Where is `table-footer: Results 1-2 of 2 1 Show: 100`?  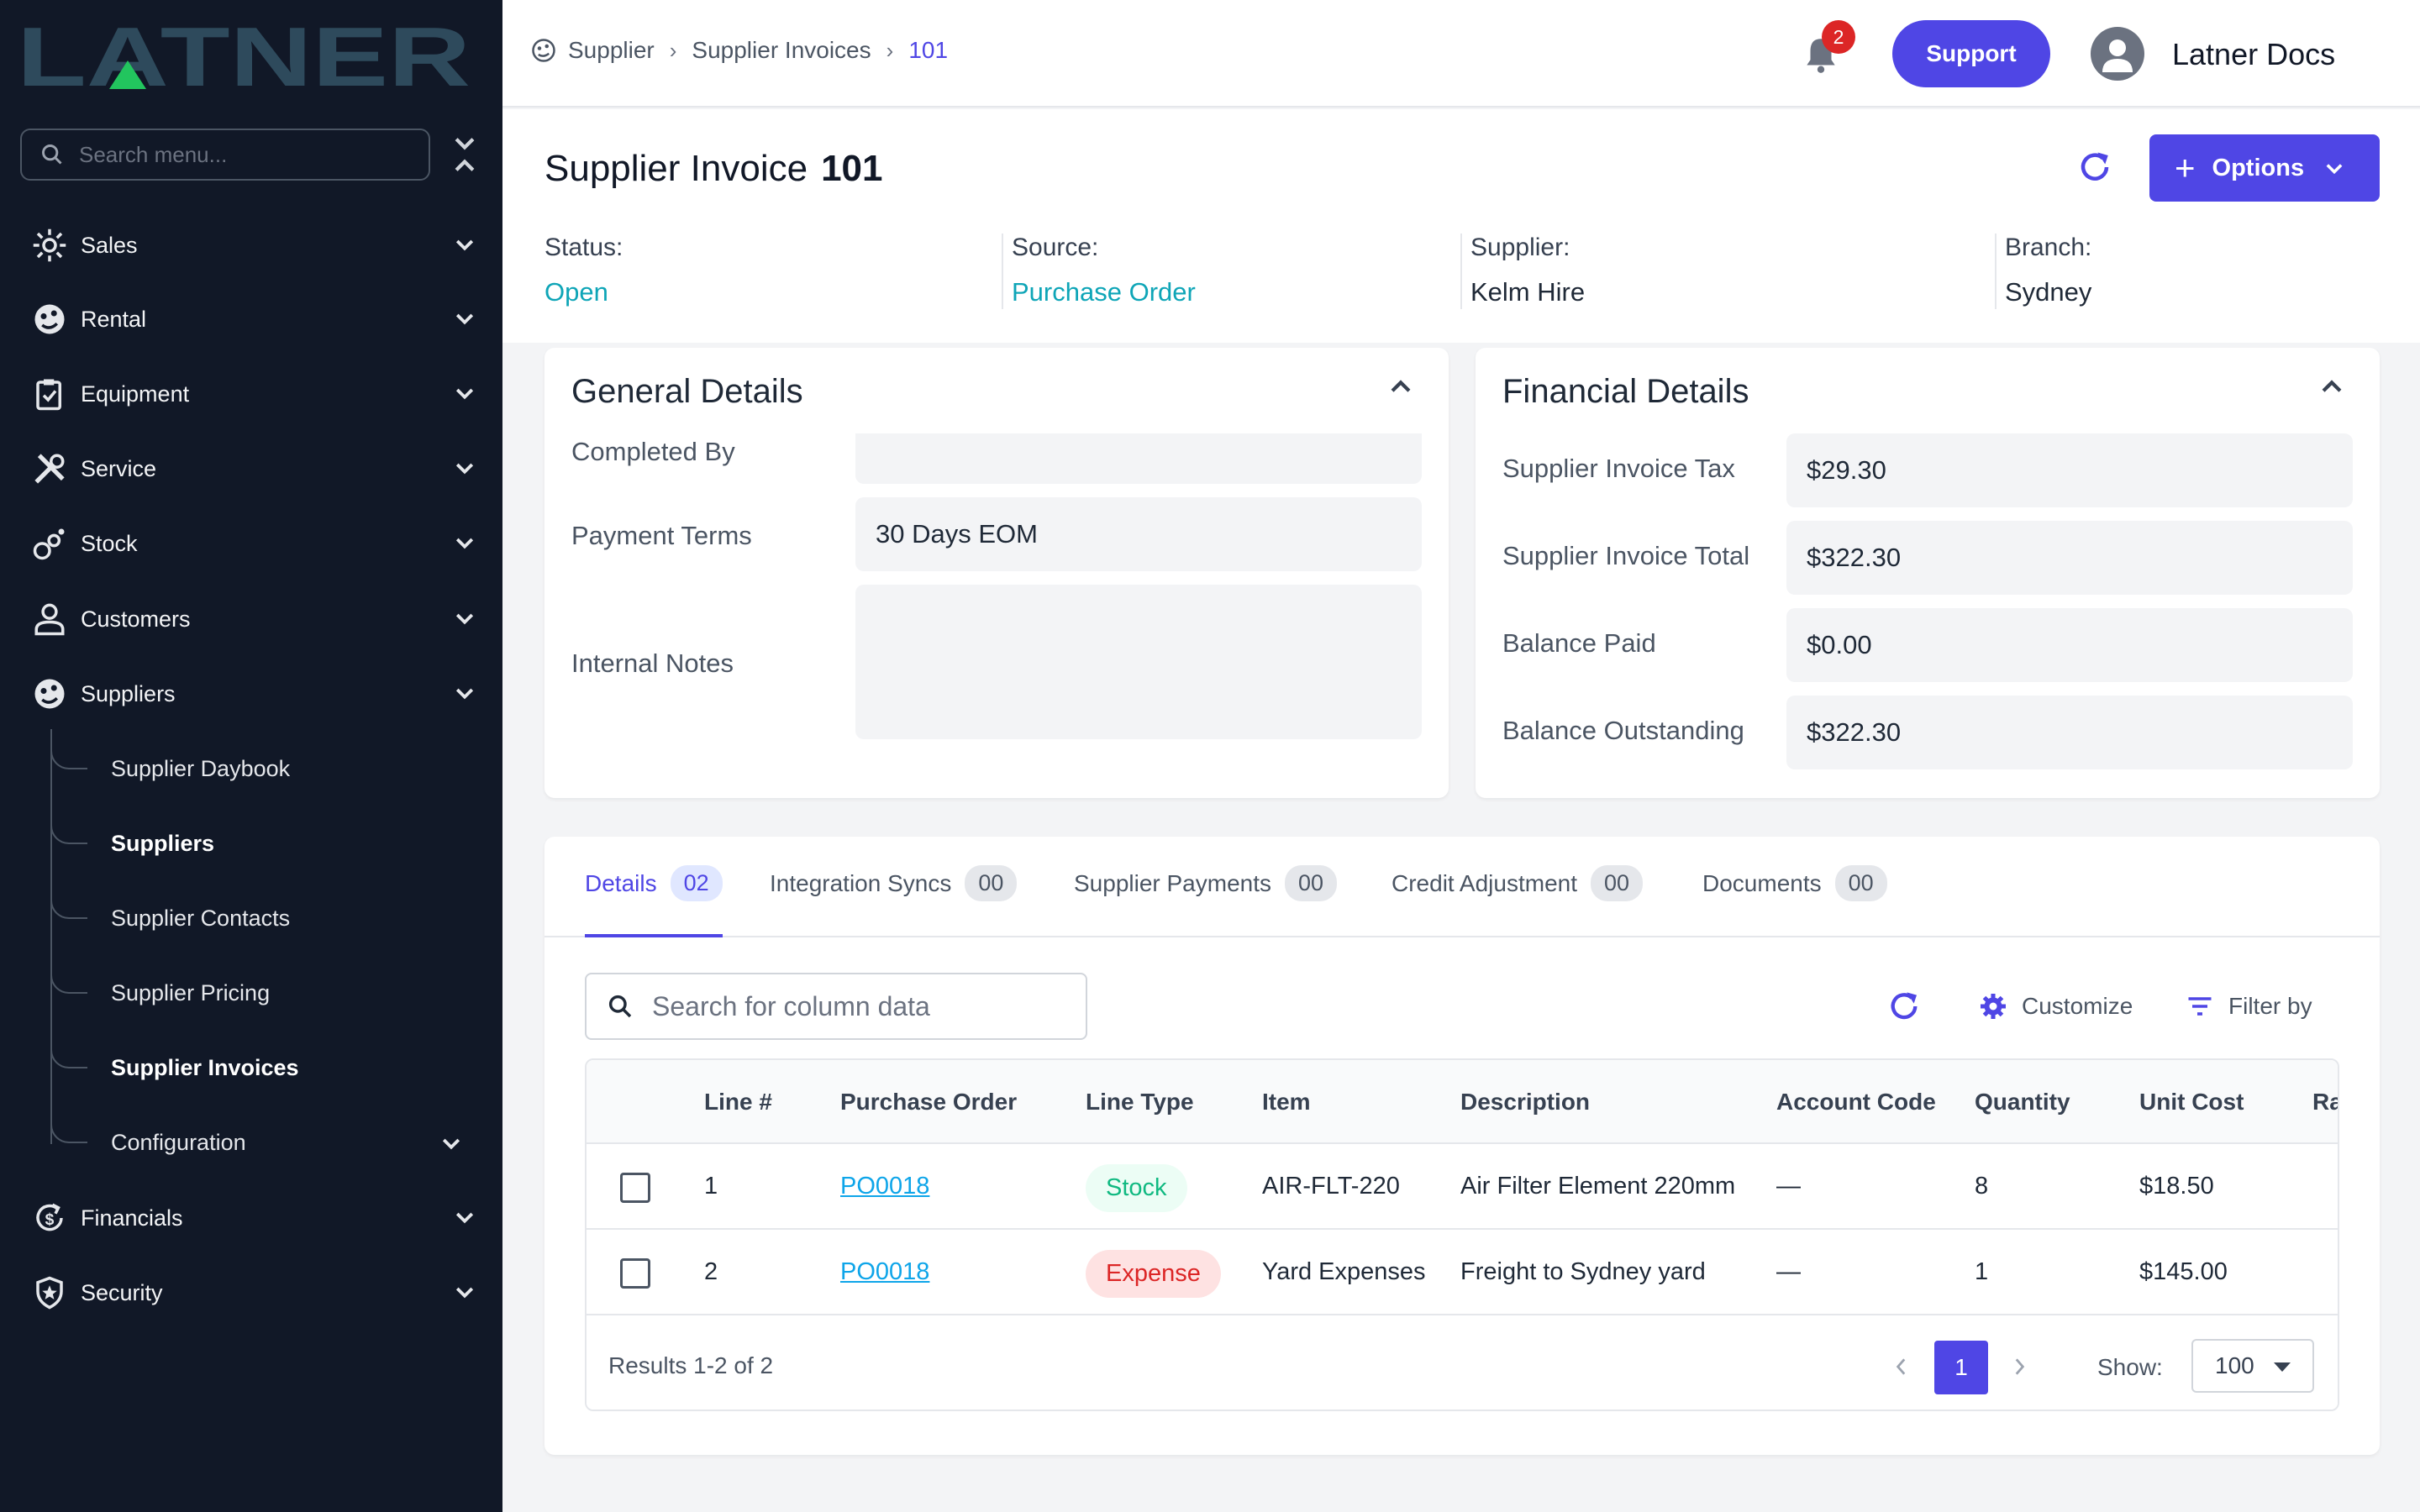
table-footer: Results 1-2 of 2 1 Show: 100 is located at coordinates (1463, 1363).